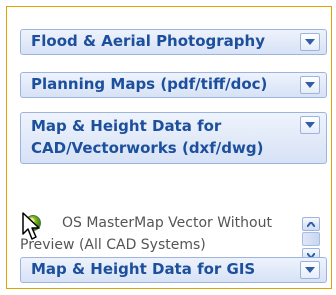 This screenshot has width=336, height=295. I want to click on chevron-up-icon, so click(311, 224).